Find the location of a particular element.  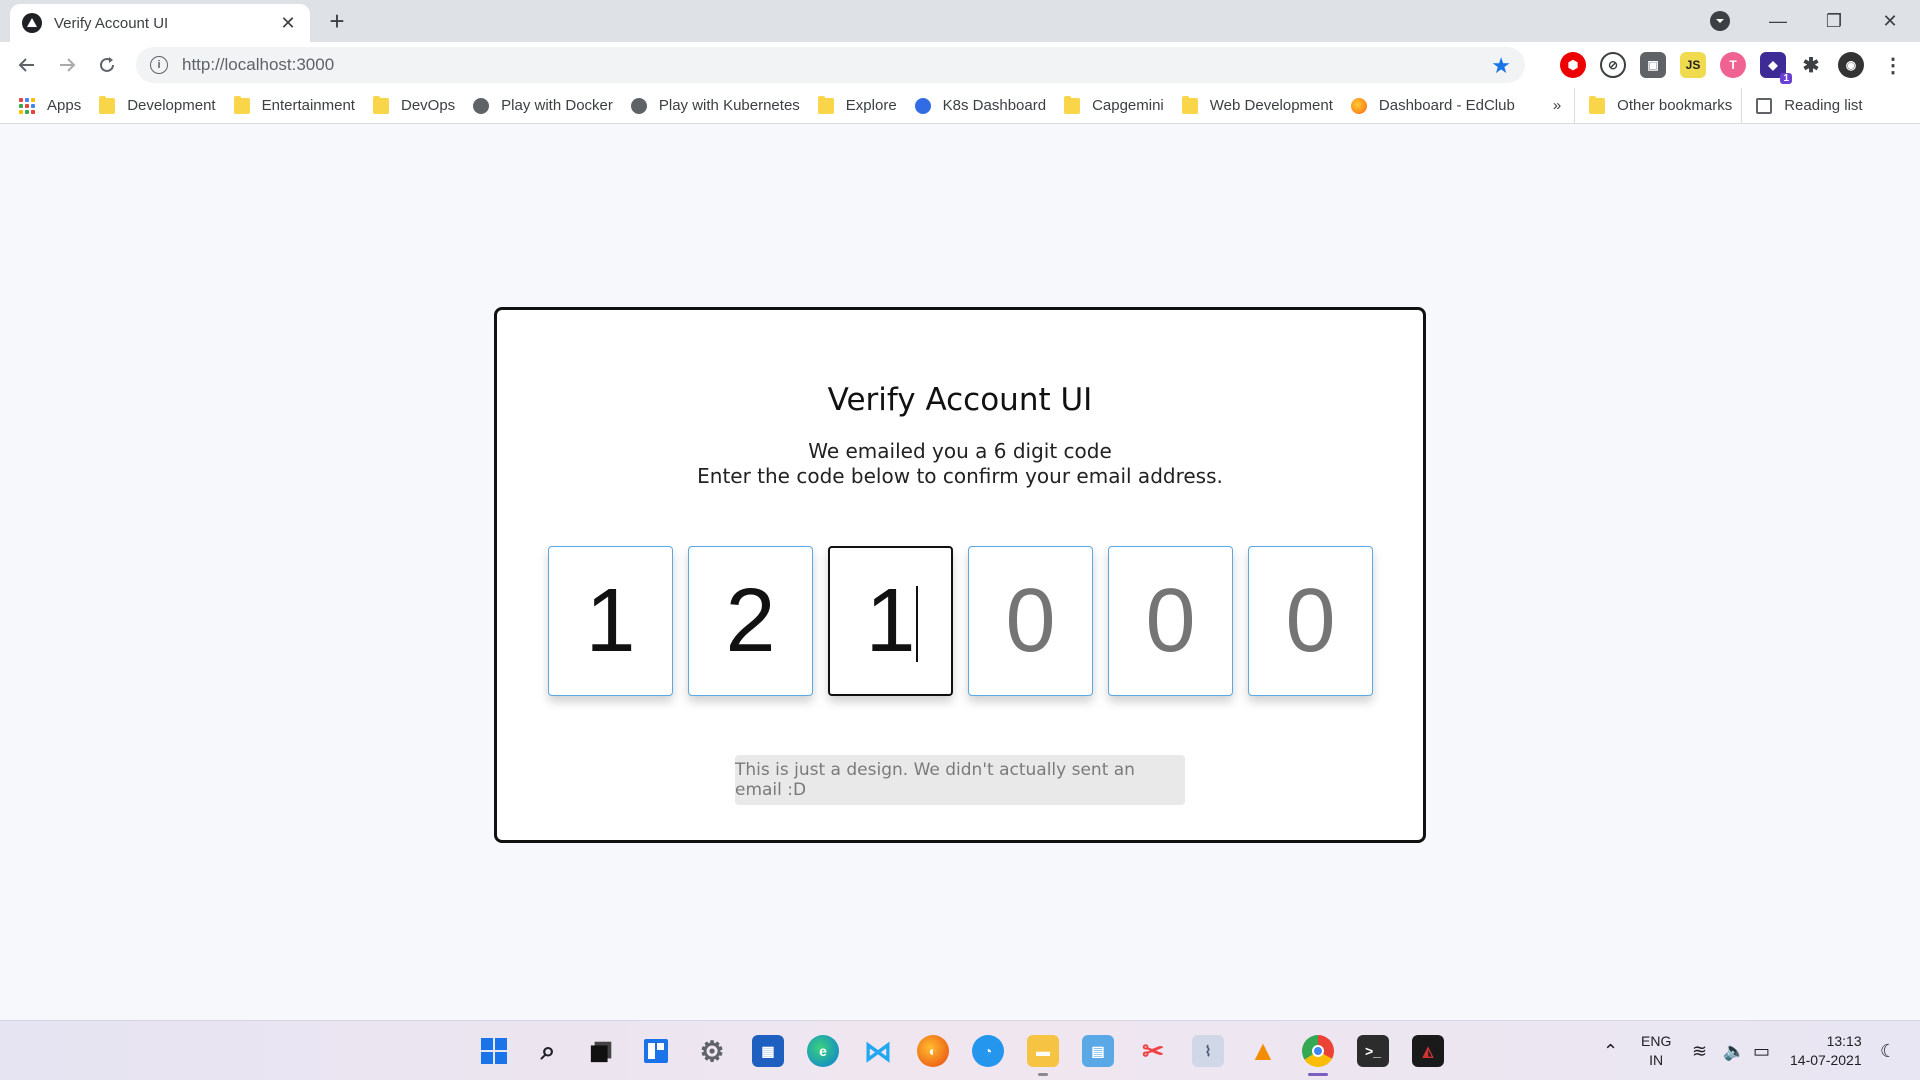

code-digit-3: 1 is located at coordinates (890, 621).